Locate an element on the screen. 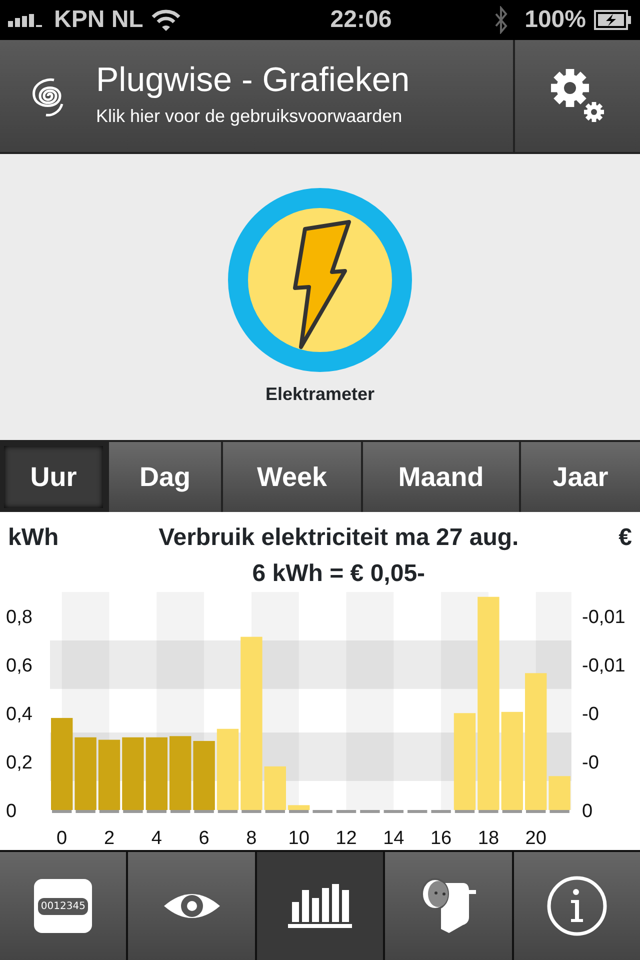  carrier-name: KPN NL is located at coordinates (99, 20).